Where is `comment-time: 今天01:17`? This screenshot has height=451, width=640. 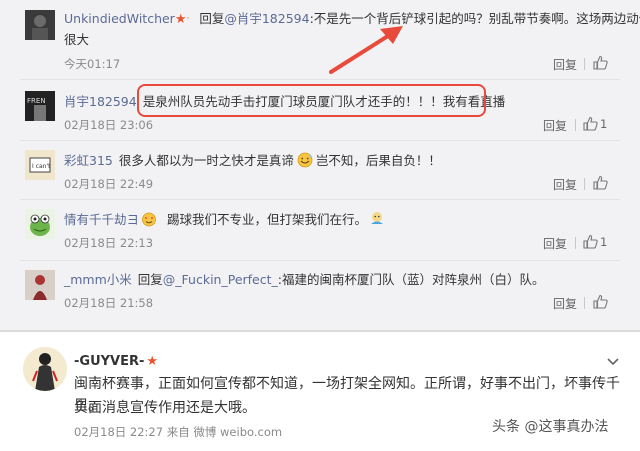
comment-time: 今天01:17 is located at coordinates (92, 64).